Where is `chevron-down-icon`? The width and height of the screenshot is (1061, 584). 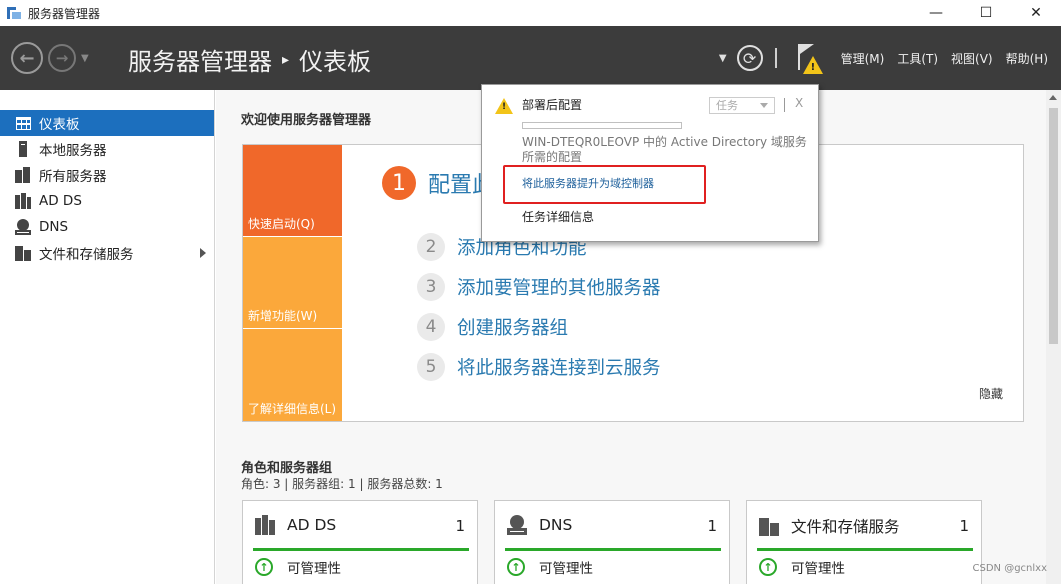 chevron-down-icon is located at coordinates (764, 105).